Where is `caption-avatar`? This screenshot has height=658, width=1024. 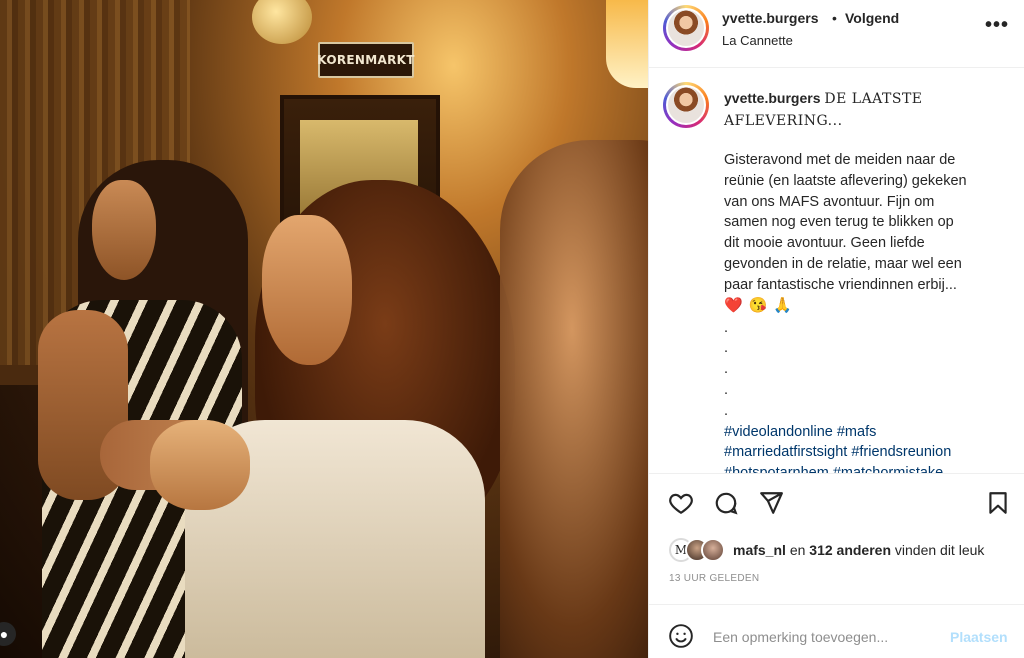 caption-avatar is located at coordinates (686, 105).